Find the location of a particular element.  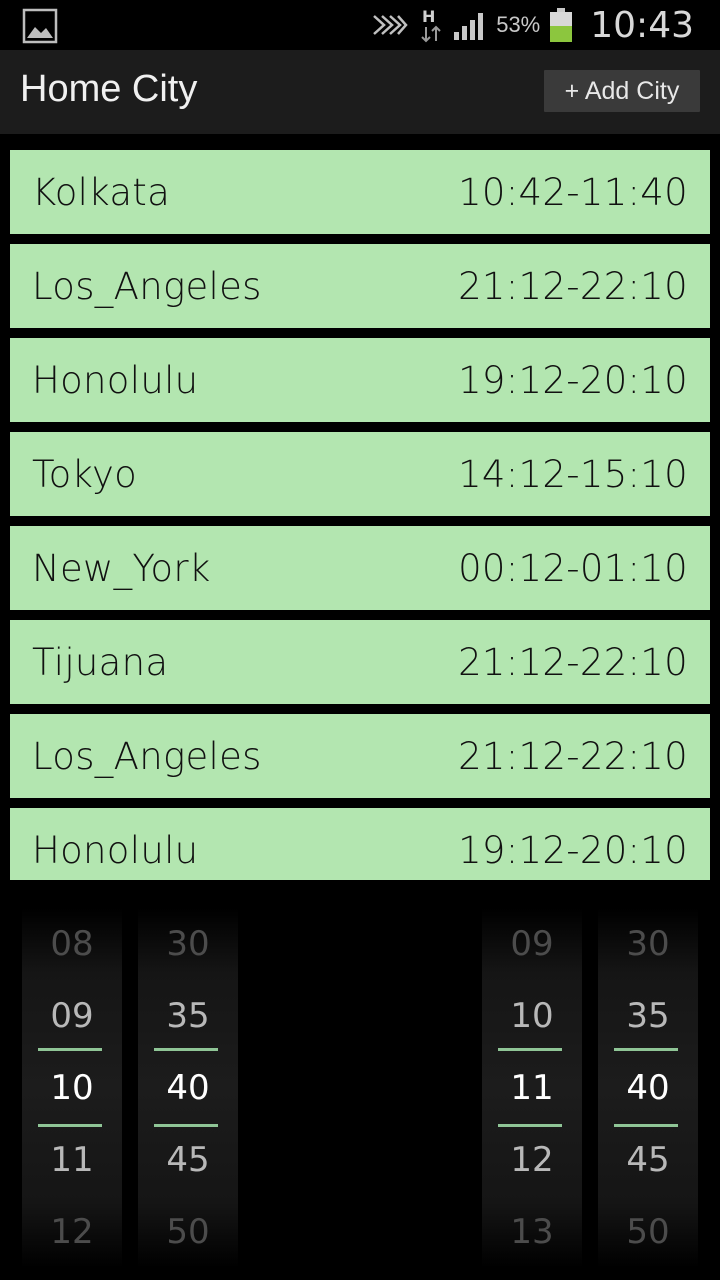

city-name: New_York is located at coordinates (121, 568).